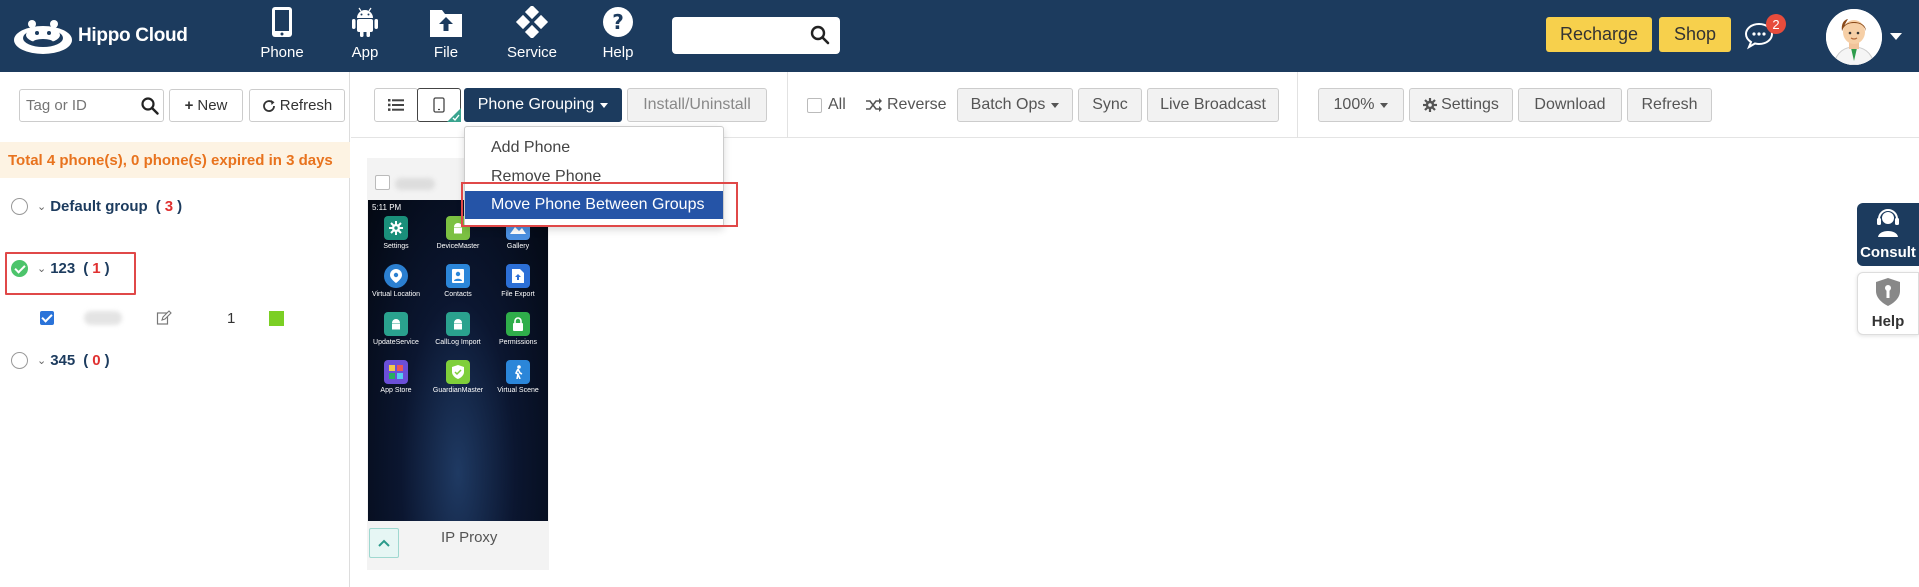 This screenshot has width=1919, height=587. Describe the element at coordinates (282, 22) in the screenshot. I see `phone-icon` at that location.